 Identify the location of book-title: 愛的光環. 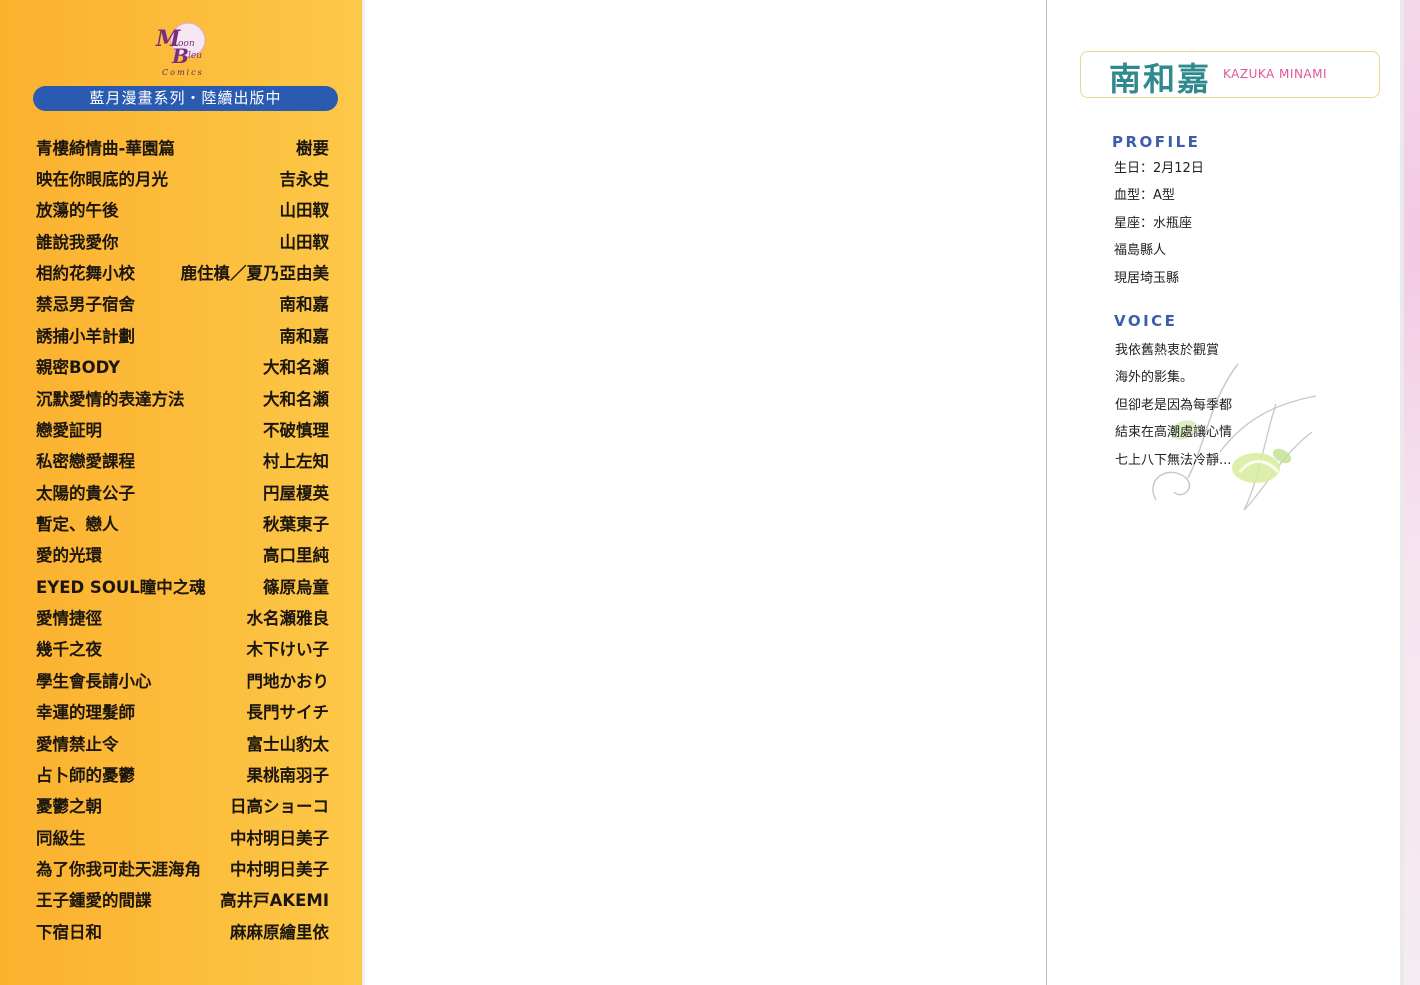
(69, 556).